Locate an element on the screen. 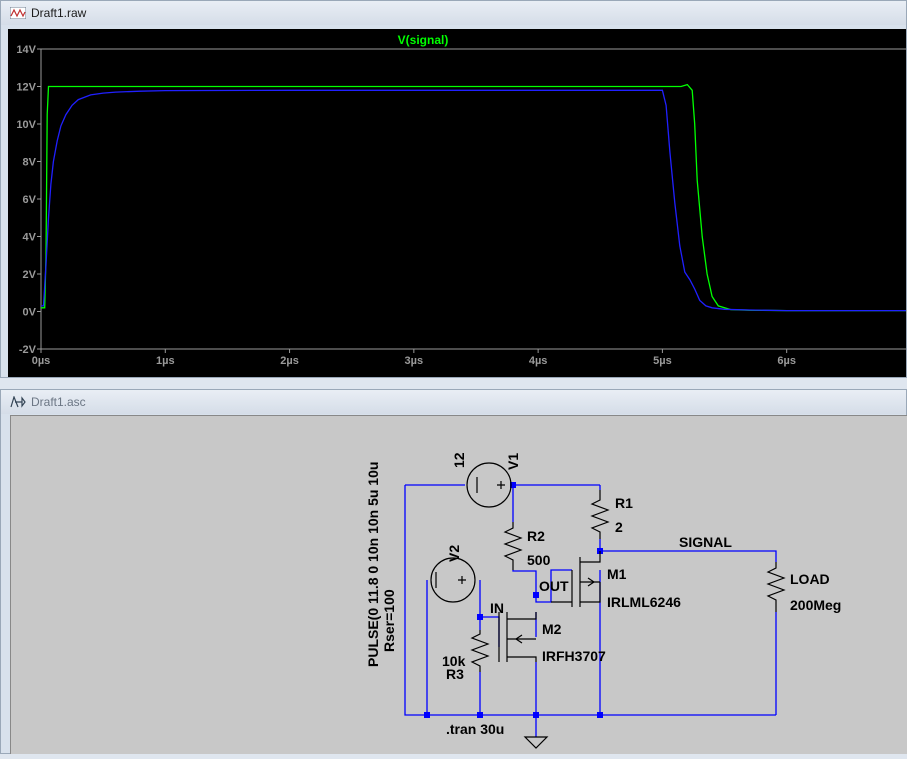 Image resolution: width=907 pixels, height=759 pixels. x-tick-label: 0µs is located at coordinates (41, 361).